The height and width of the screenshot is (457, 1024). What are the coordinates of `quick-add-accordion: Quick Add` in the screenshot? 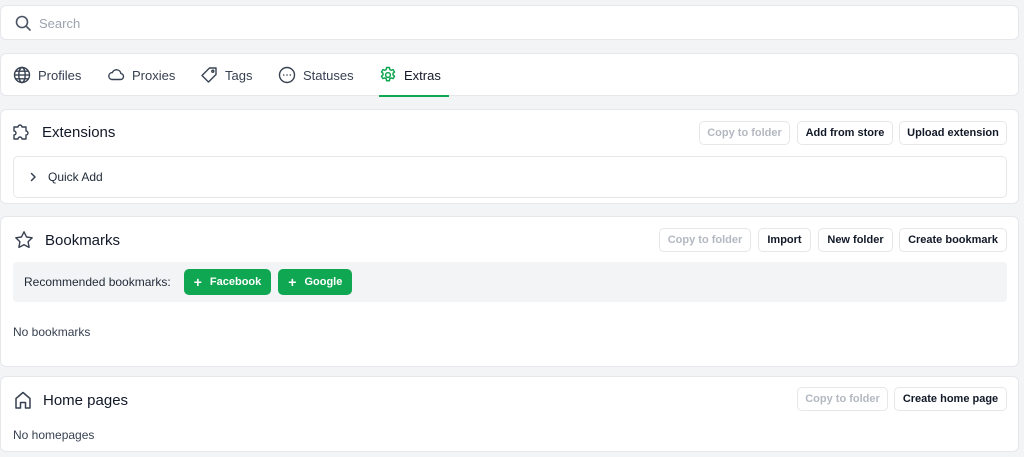 It's located at (510, 177).